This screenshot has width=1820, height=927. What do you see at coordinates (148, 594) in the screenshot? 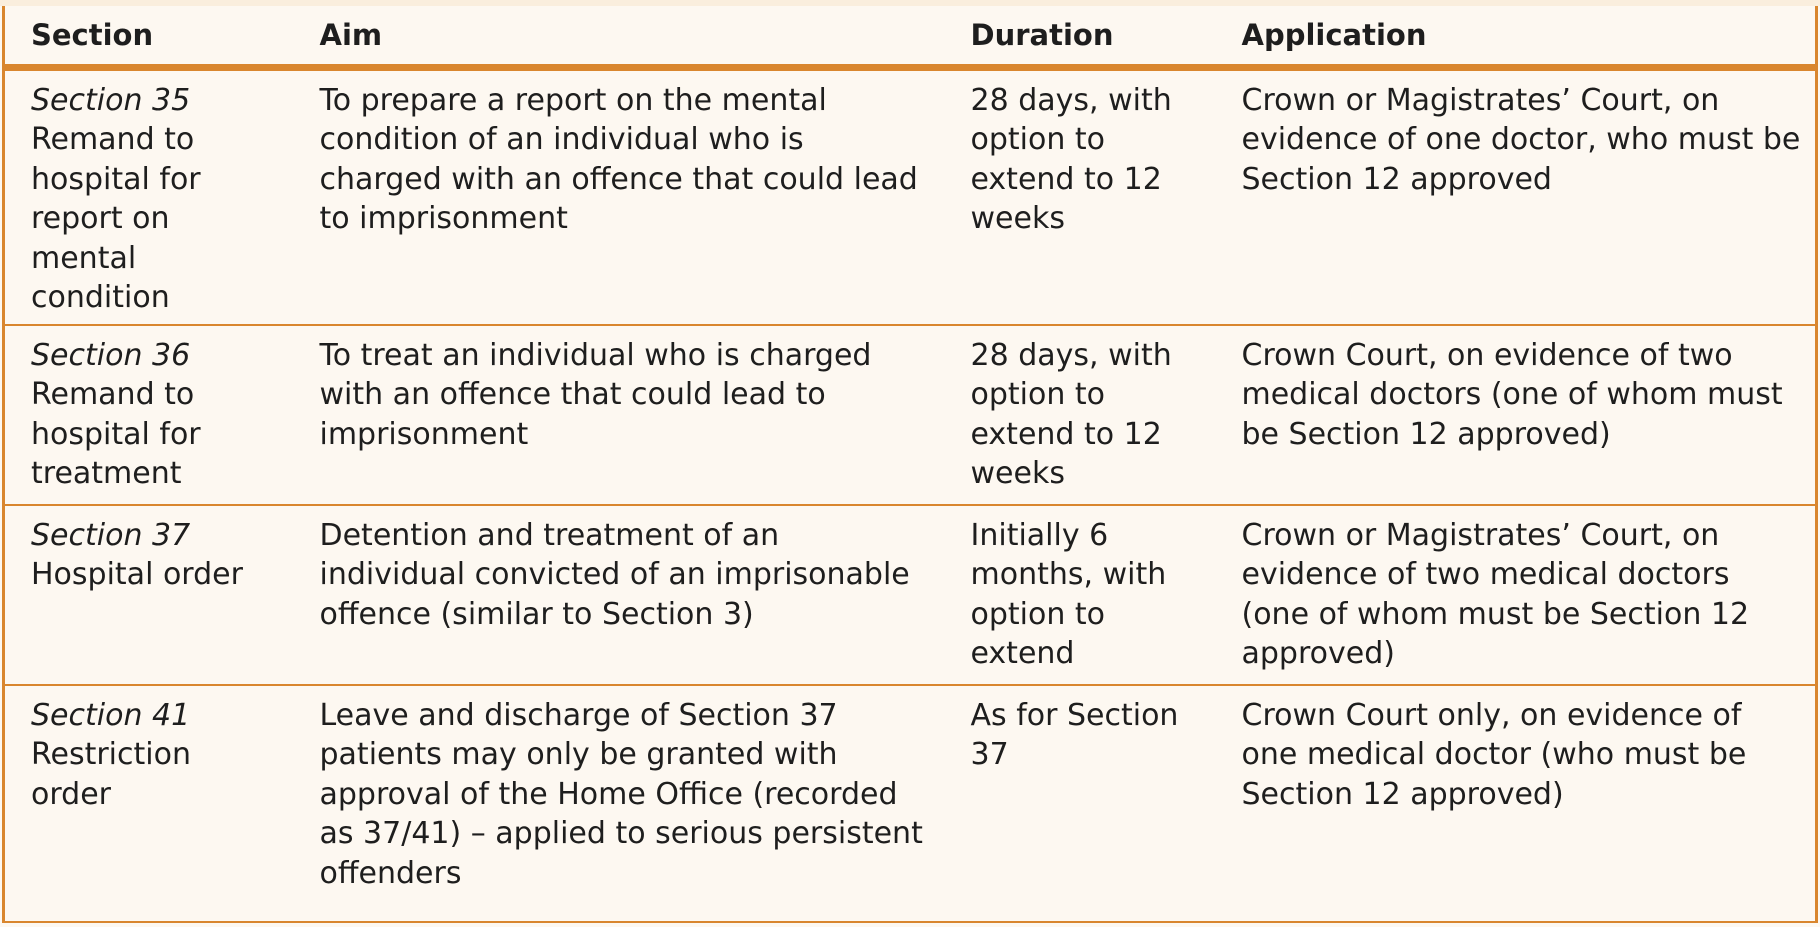
I see `cell-section: Section 37 Hospital order` at bounding box center [148, 594].